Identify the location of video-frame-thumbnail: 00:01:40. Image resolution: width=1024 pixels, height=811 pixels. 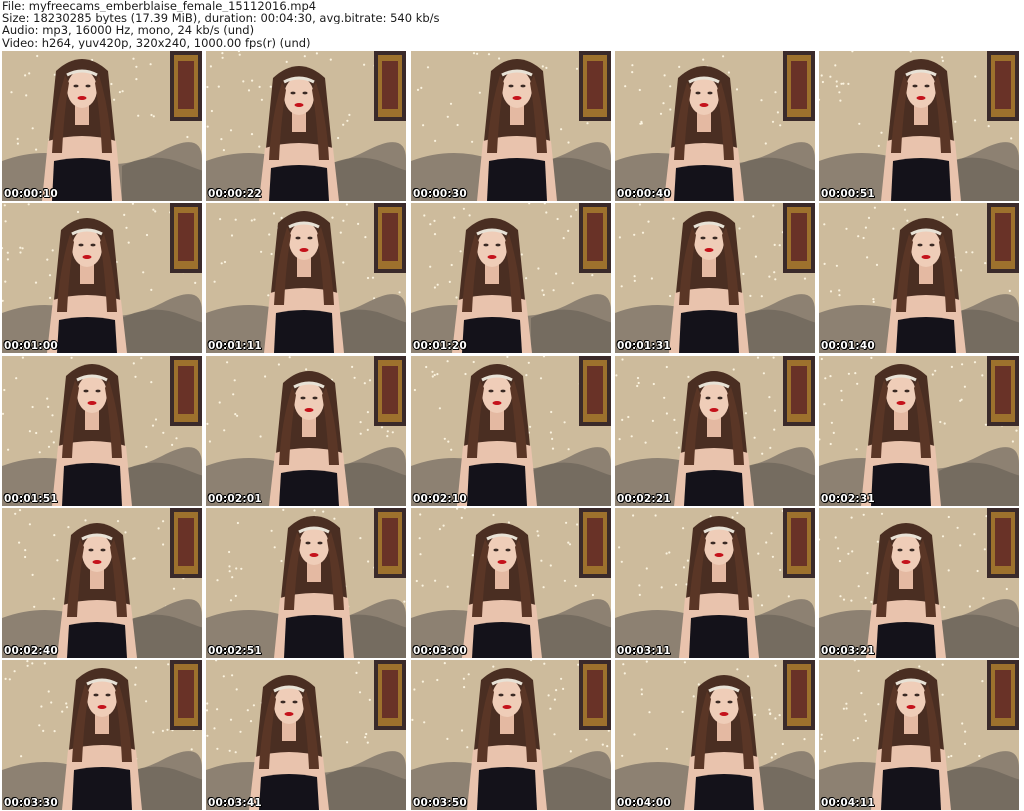
(919, 278).